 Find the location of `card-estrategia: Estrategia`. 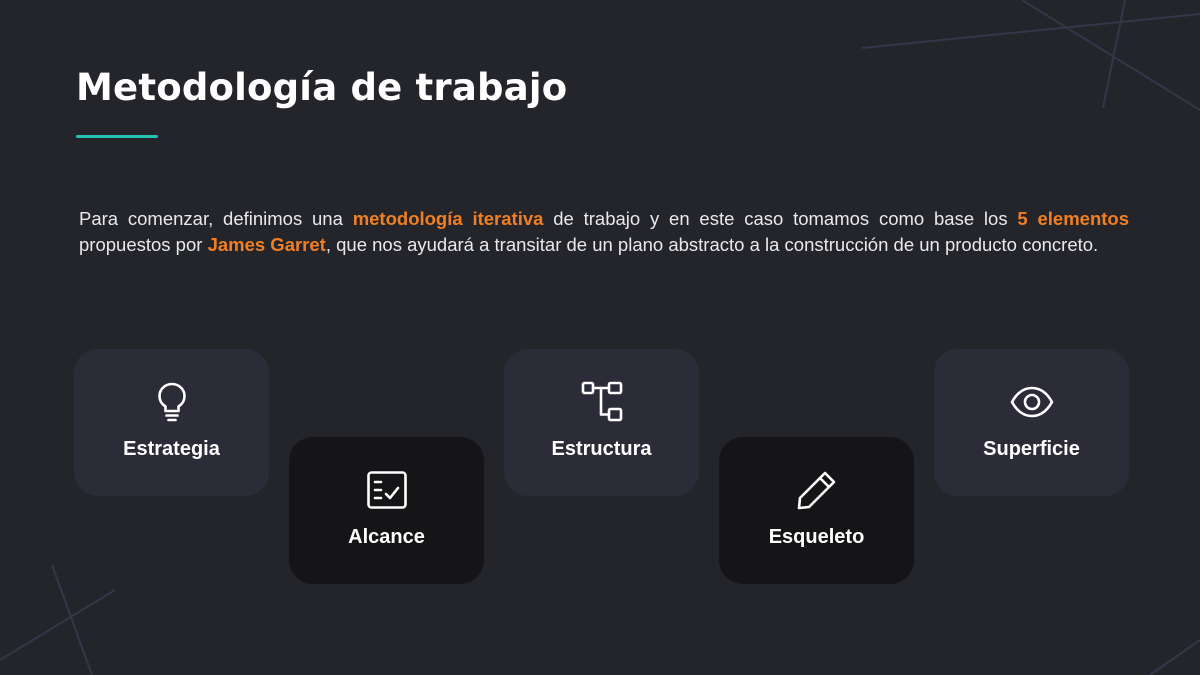

card-estrategia: Estrategia is located at coordinates (171, 422).